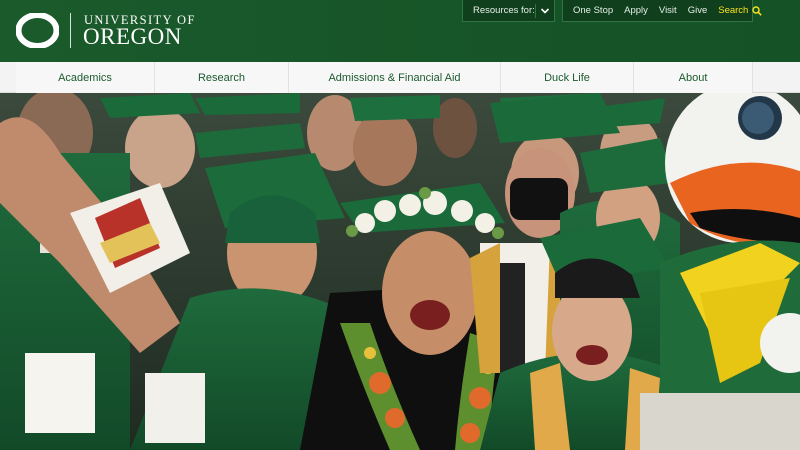  What do you see at coordinates (70, 30) in the screenshot?
I see `logo-divider` at bounding box center [70, 30].